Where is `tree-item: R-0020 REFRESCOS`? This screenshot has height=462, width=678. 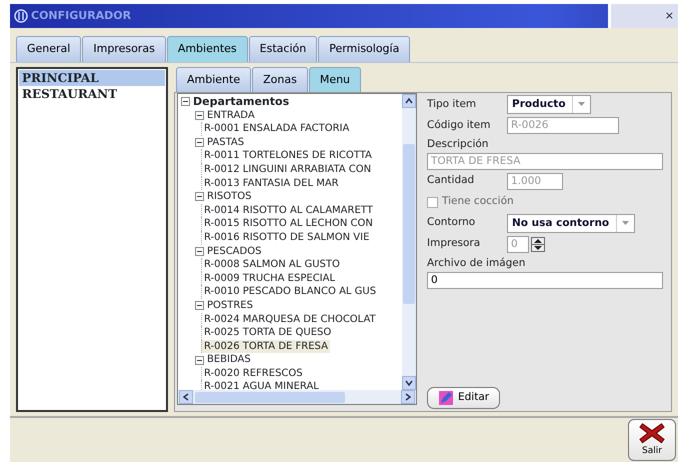
tree-item: R-0020 REFRESCOS is located at coordinates (253, 373).